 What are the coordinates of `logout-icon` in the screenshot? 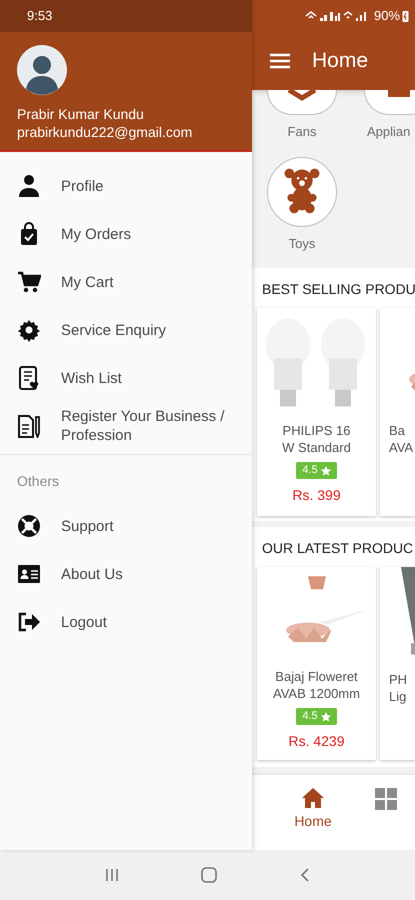 It's located at (29, 622).